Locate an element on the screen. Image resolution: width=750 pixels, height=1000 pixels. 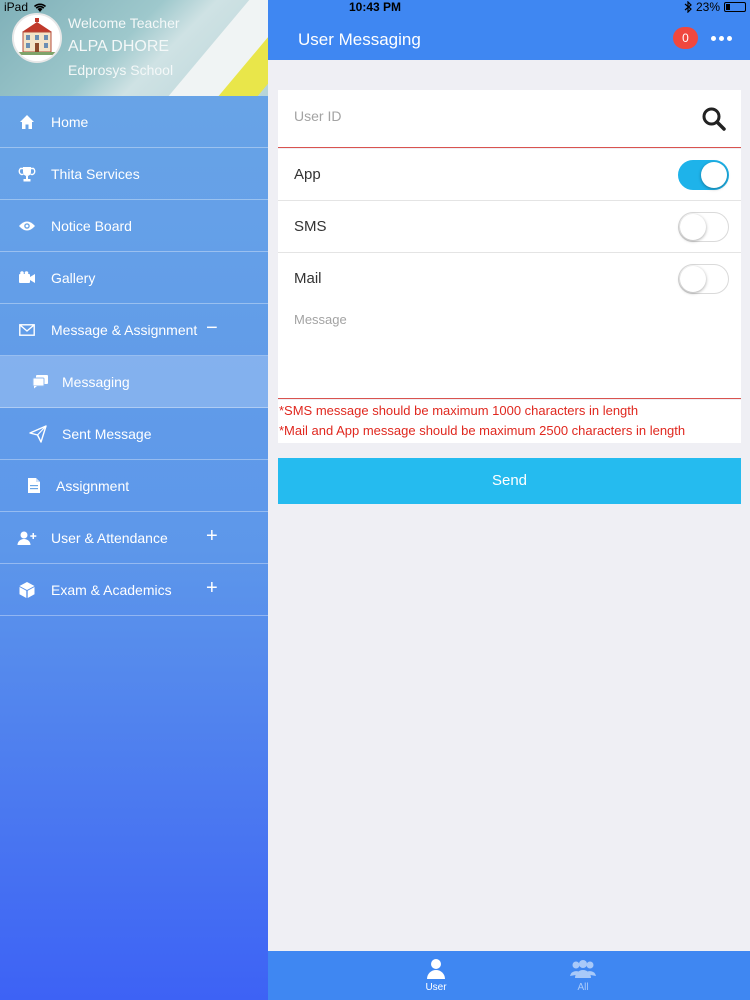
sidebar-item-home: Home is located at coordinates (134, 122).